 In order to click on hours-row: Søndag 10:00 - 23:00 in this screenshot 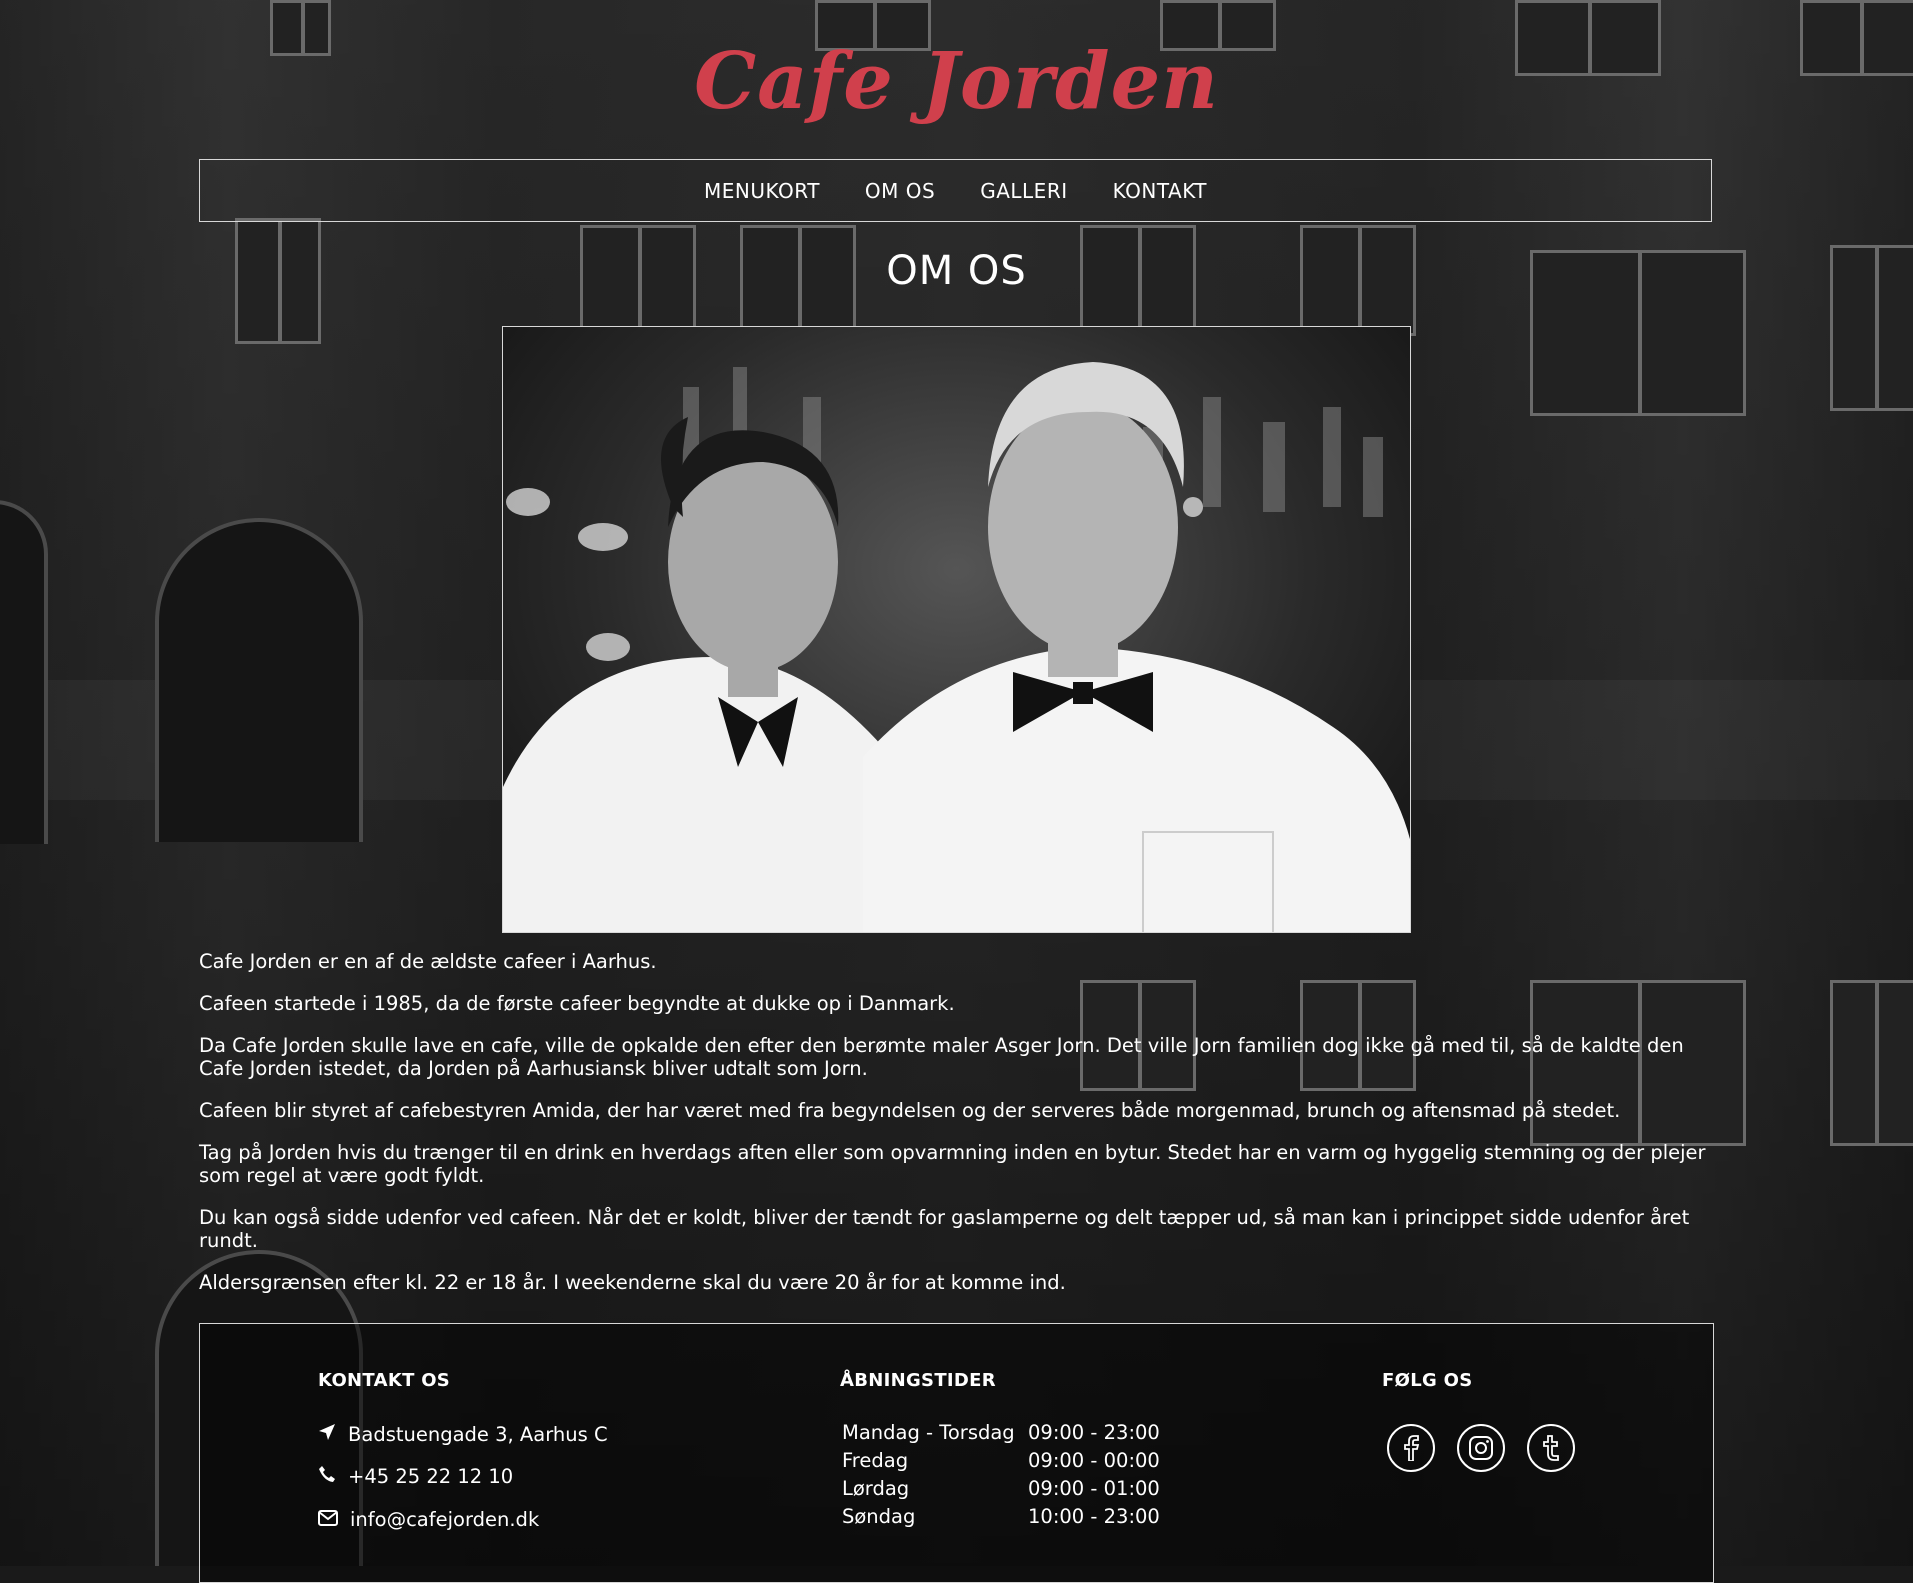, I will do `click(1001, 1516)`.